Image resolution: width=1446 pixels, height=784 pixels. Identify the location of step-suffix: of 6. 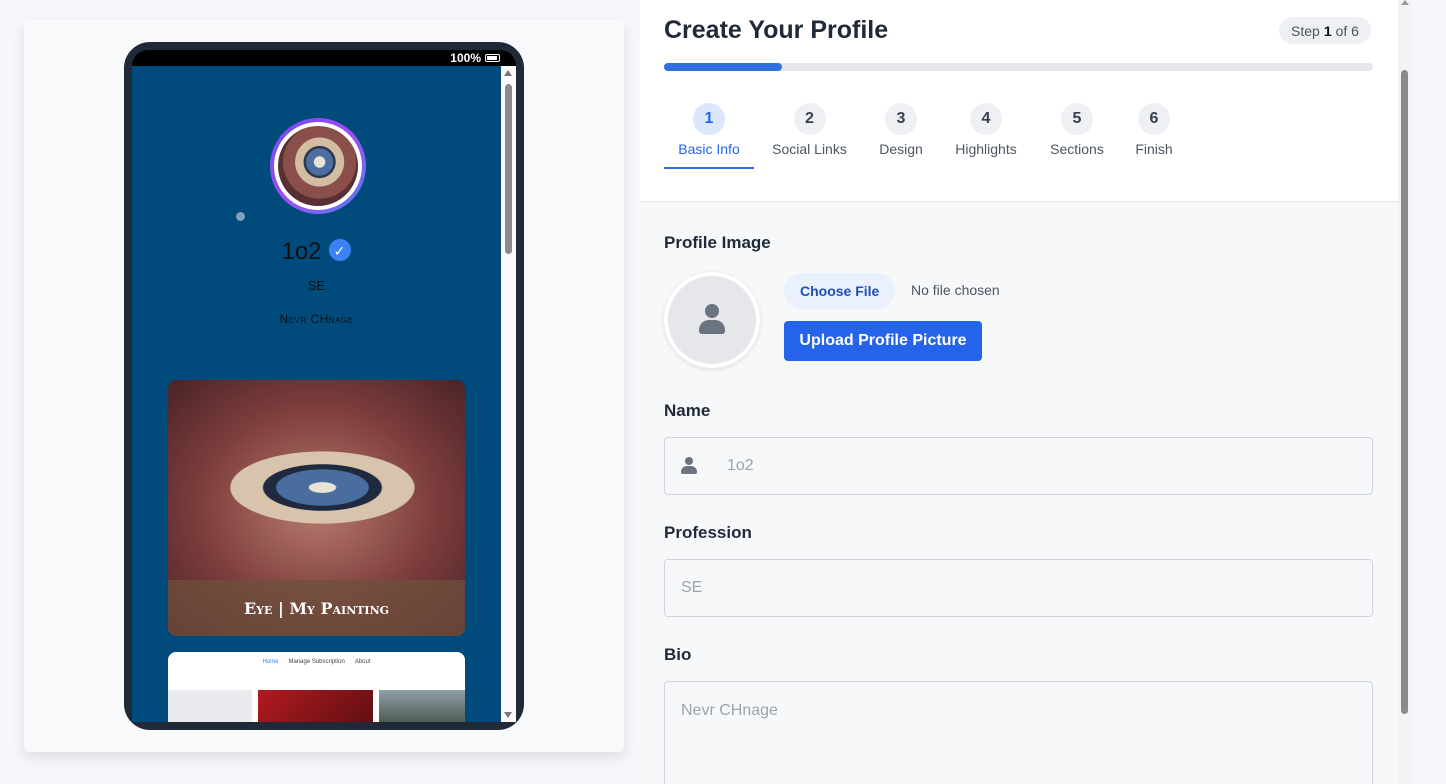
(1347, 30).